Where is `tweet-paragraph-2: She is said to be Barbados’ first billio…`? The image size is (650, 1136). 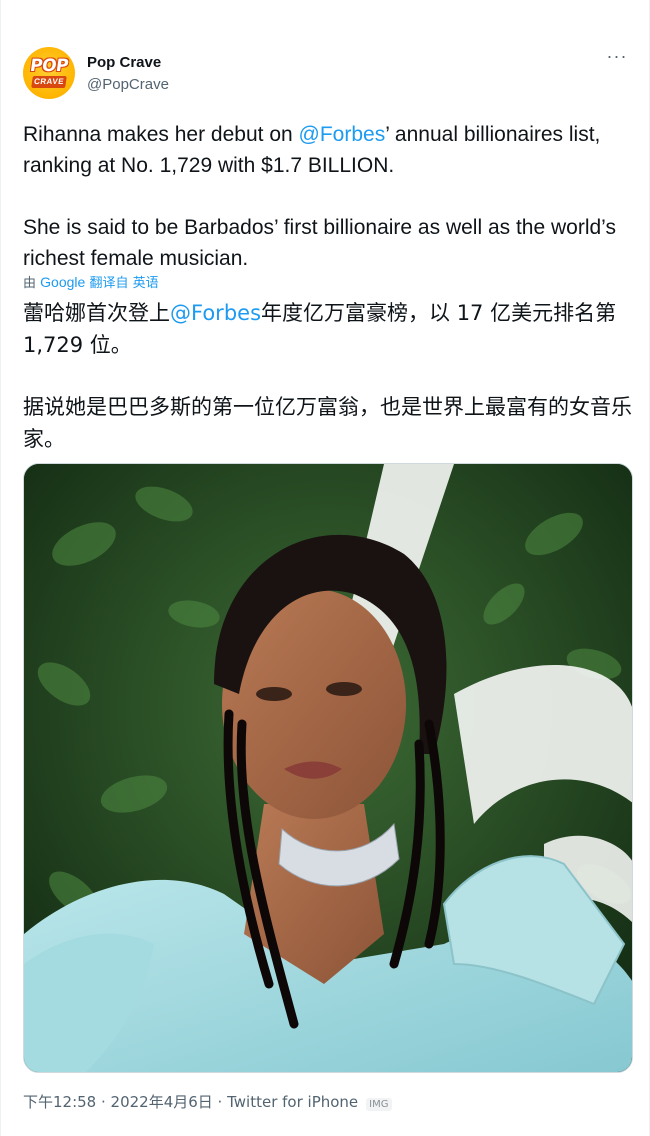
tweet-paragraph-2: She is said to be Barbados’ first billio… is located at coordinates (319, 243).